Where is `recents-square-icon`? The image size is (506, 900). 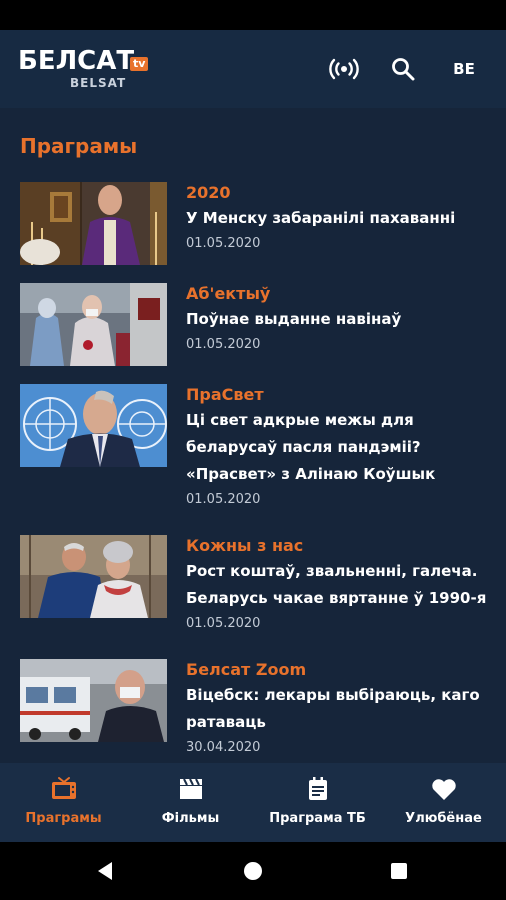
recents-square-icon is located at coordinates (399, 871).